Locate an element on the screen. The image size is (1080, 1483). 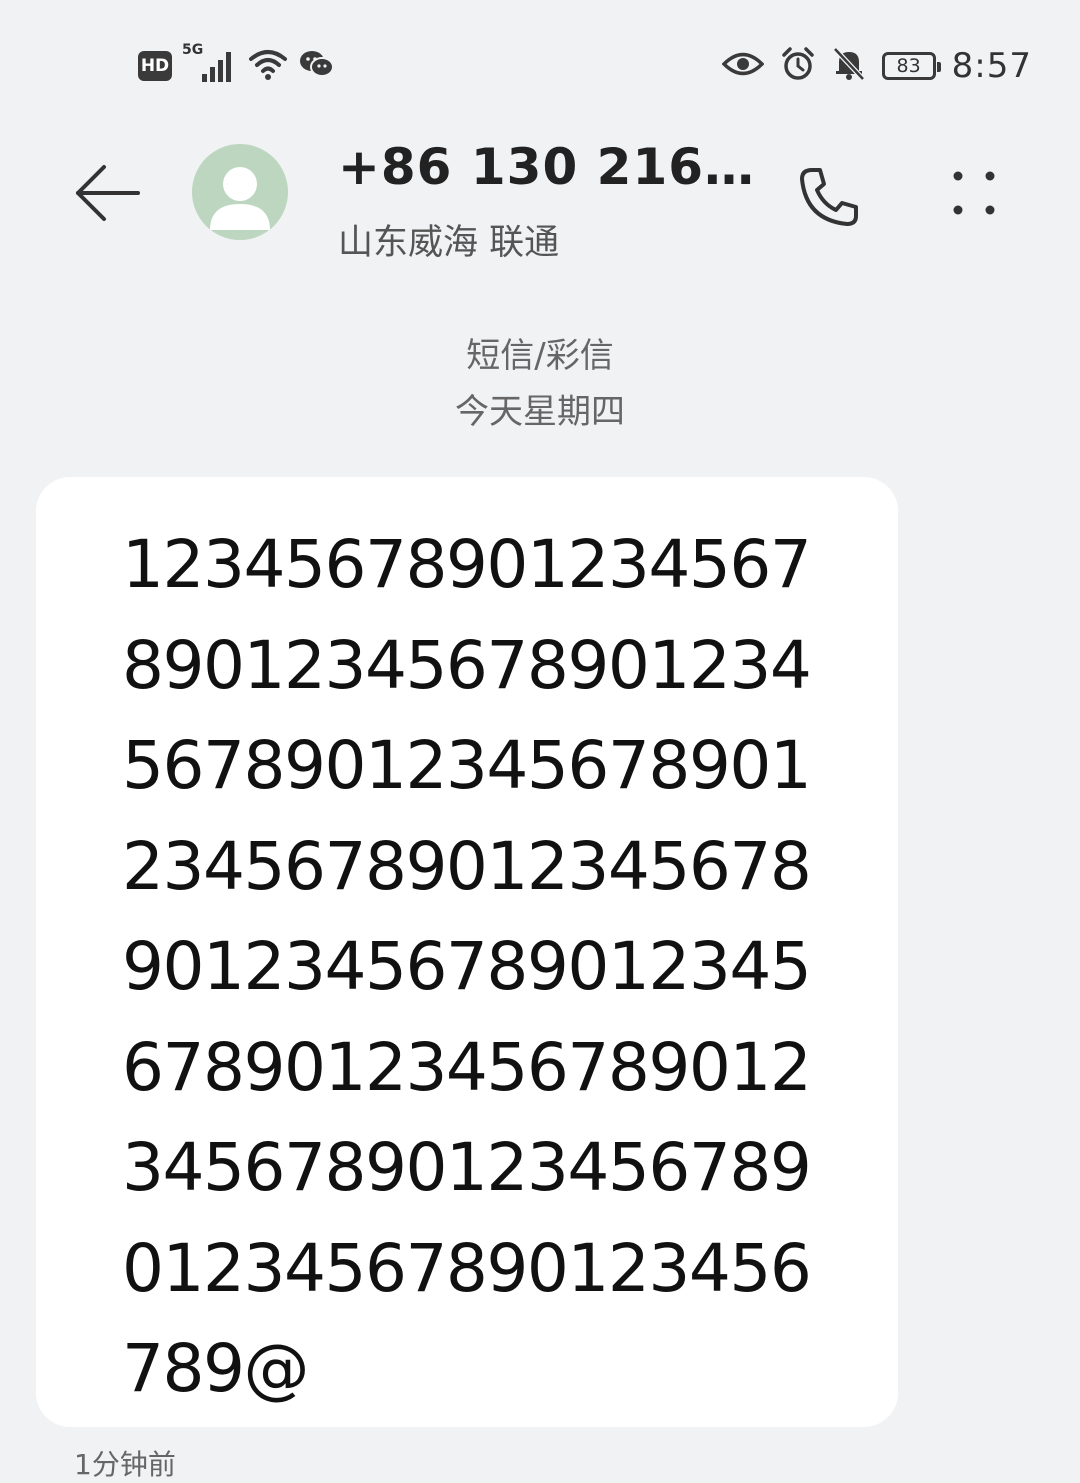
contact-avatar is located at coordinates (240, 192).